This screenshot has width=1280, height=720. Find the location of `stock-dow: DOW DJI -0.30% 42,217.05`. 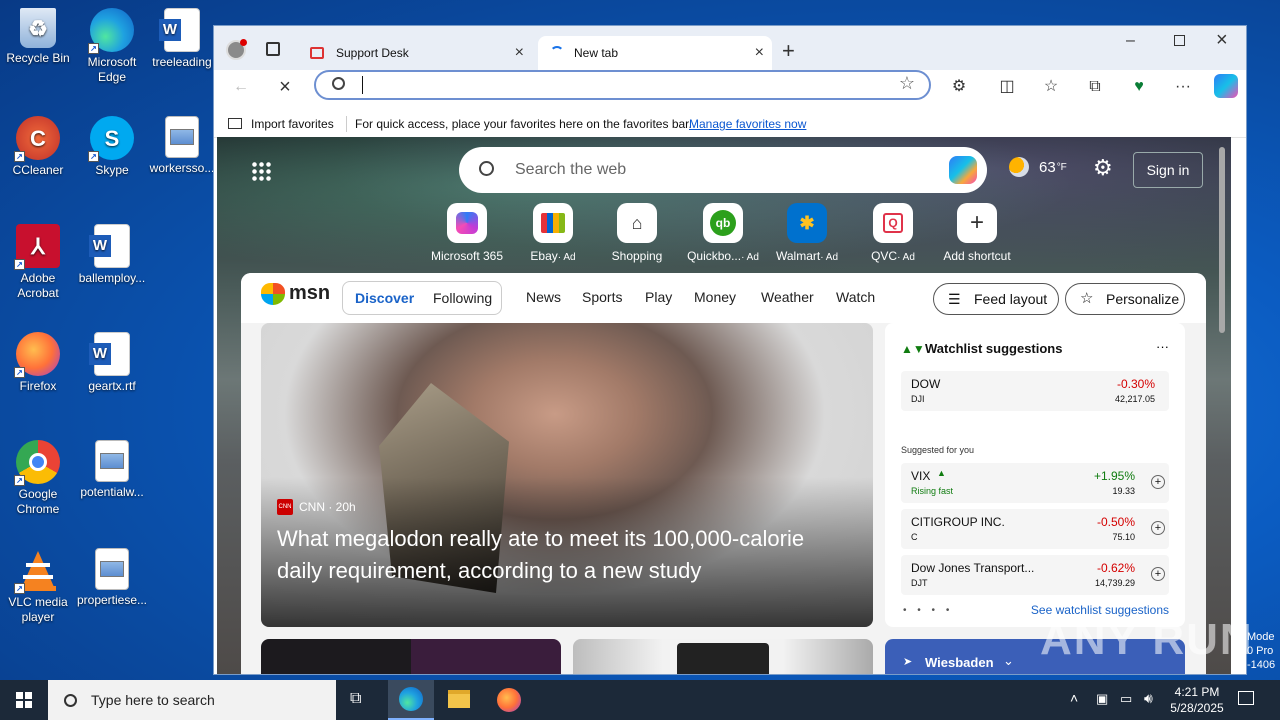

stock-dow: DOW DJI -0.30% 42,217.05 is located at coordinates (1035, 391).